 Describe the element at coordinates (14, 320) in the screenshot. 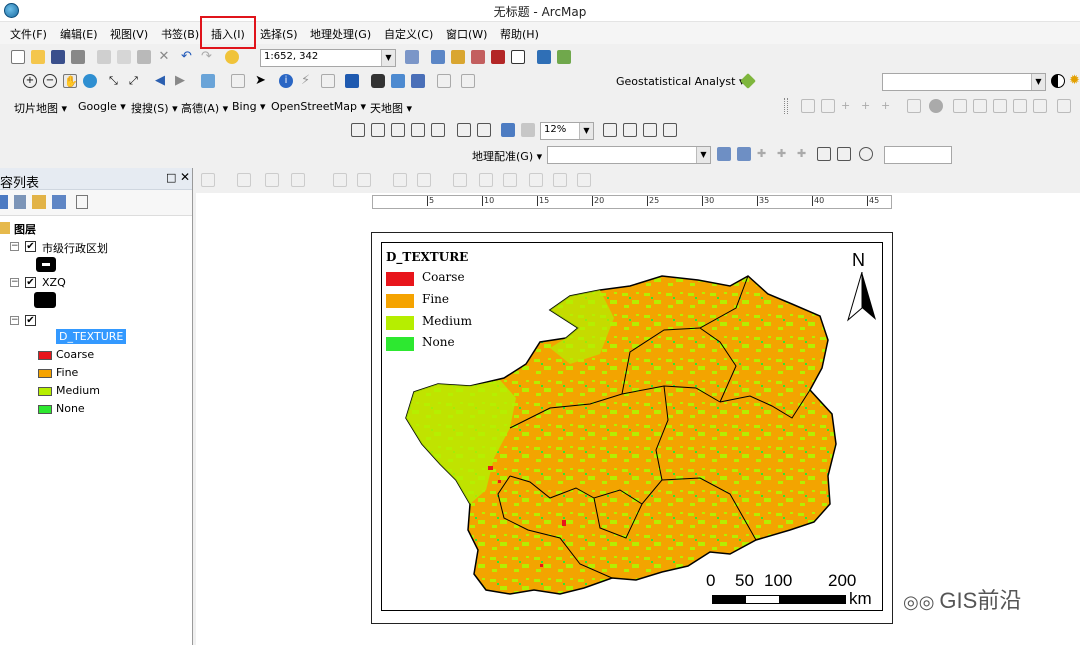

I see `collapse-layer-3-icon: −` at that location.